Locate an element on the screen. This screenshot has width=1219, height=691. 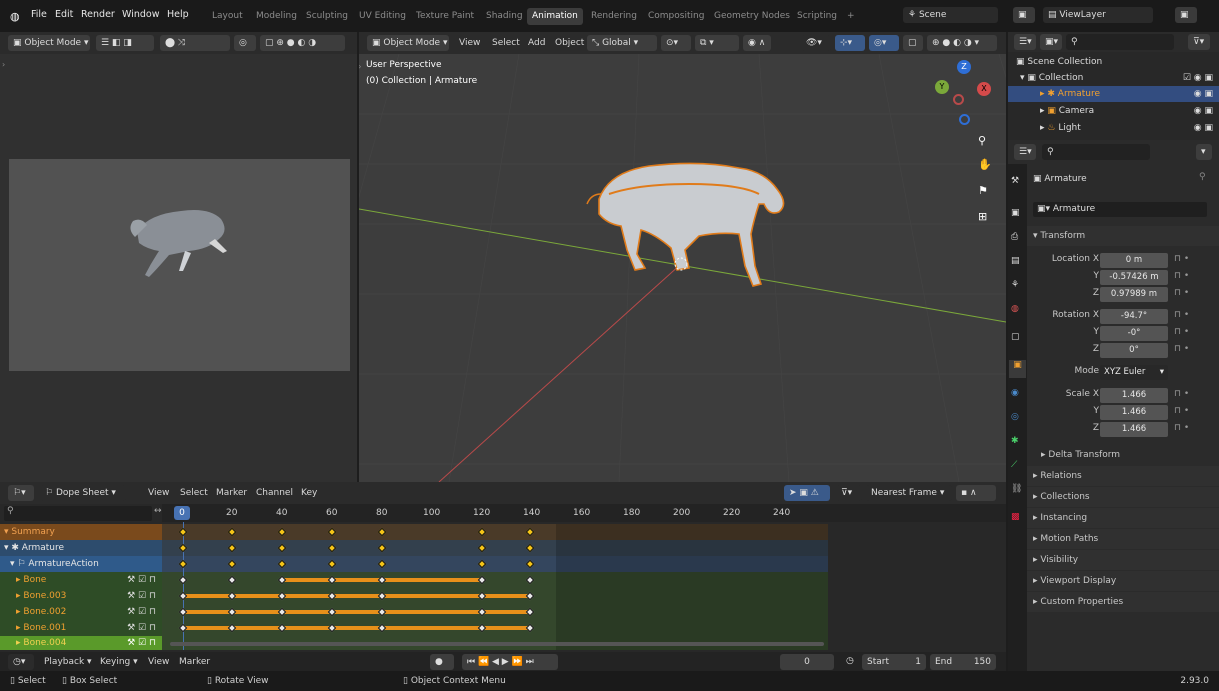
viewport-menu-view: View is located at coordinates (469, 43).